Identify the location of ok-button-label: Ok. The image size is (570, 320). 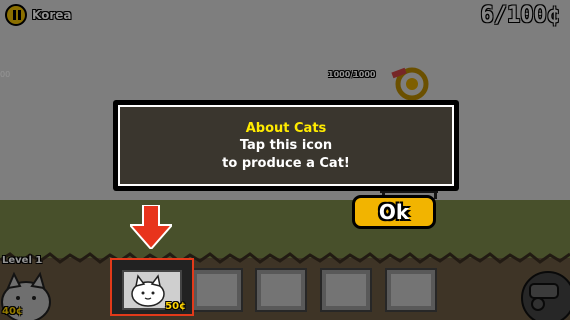
(394, 212).